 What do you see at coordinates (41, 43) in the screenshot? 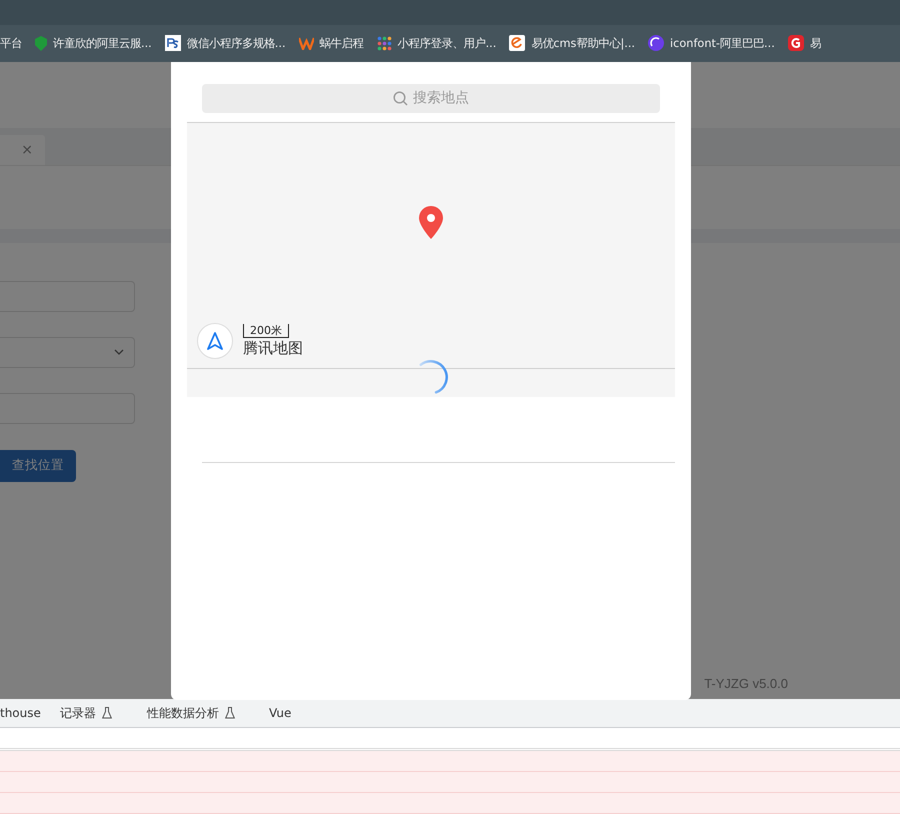
I see `shield-icon` at bounding box center [41, 43].